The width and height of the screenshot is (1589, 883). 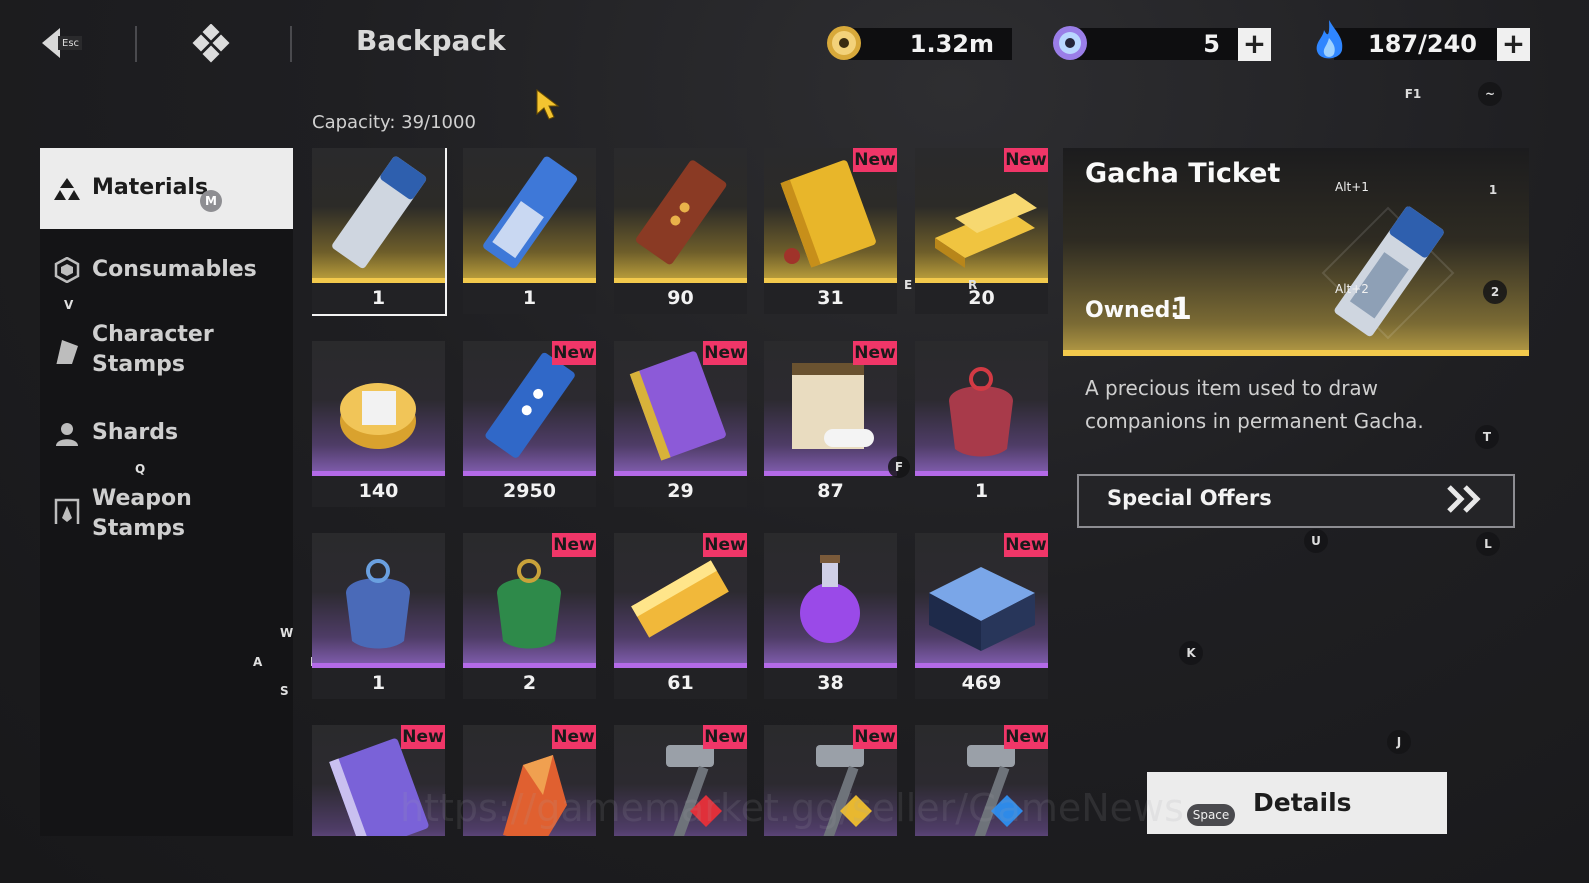 What do you see at coordinates (680, 424) in the screenshot?
I see `item-slot: 29 New` at bounding box center [680, 424].